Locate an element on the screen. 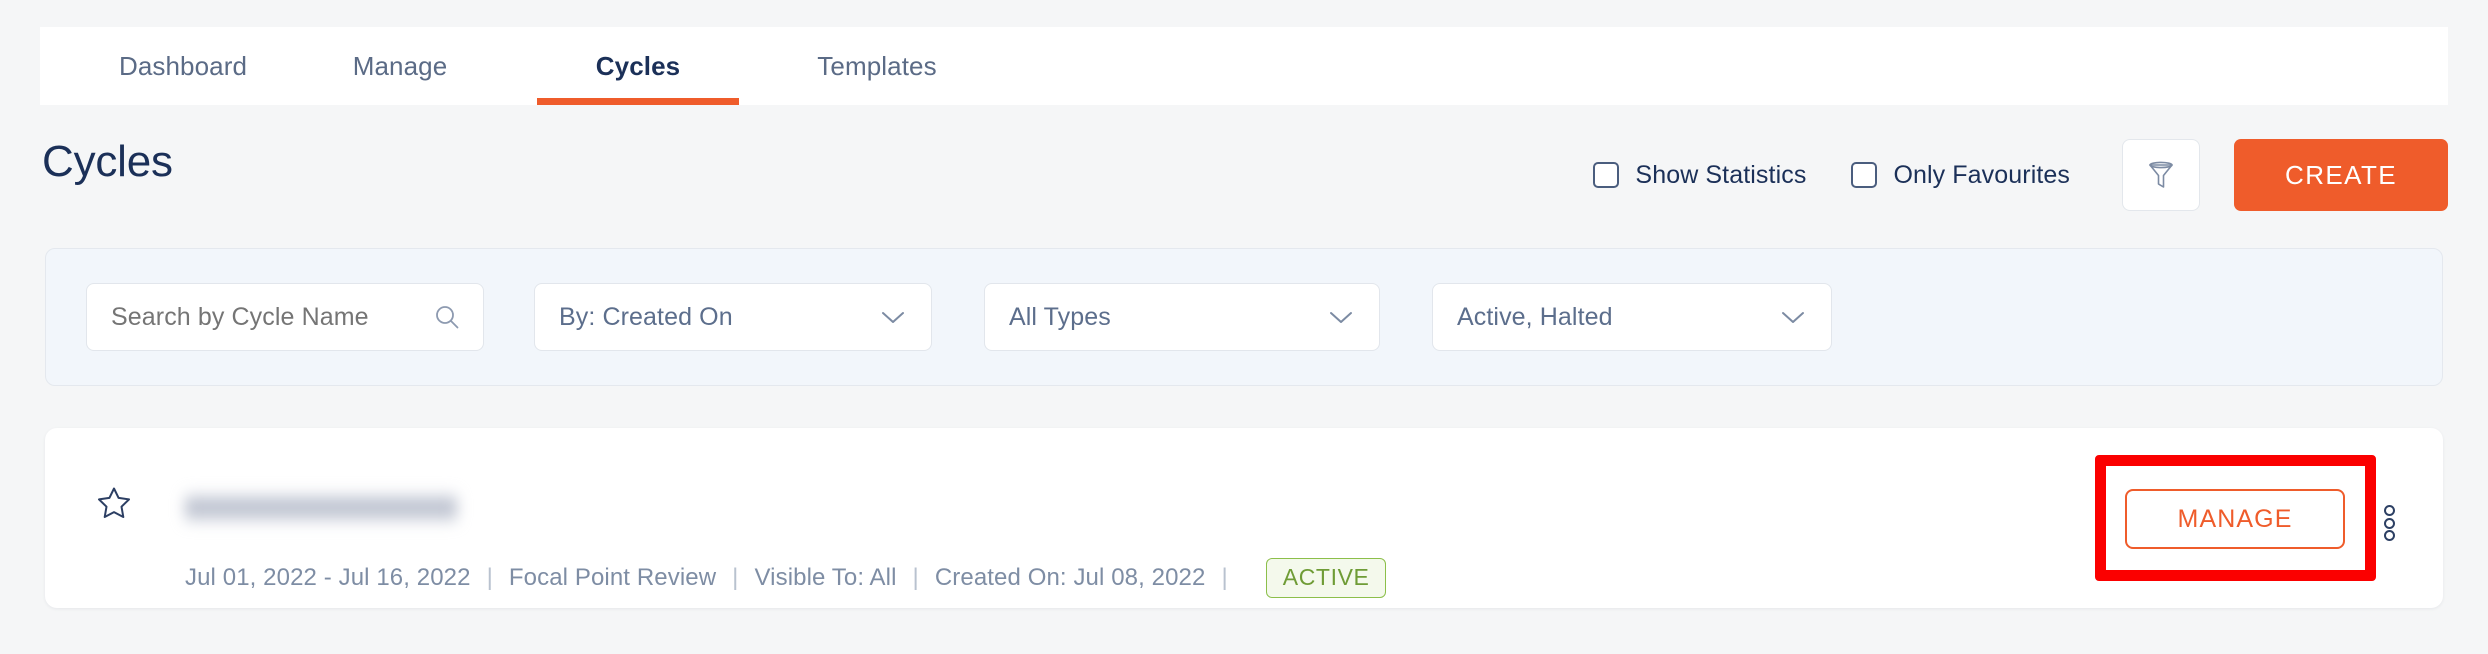  checkbox-only-favourites-label: Only Favourites is located at coordinates (1981, 174).